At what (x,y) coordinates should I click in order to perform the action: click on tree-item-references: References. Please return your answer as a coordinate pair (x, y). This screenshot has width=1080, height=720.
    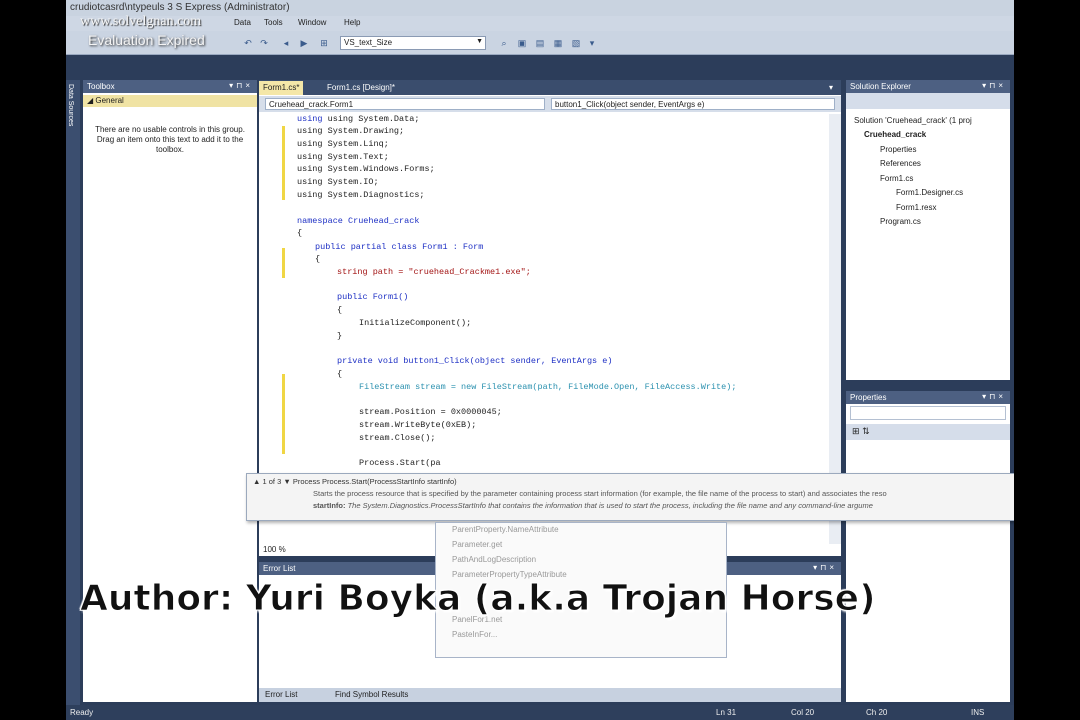
    Looking at the image, I should click on (900, 163).